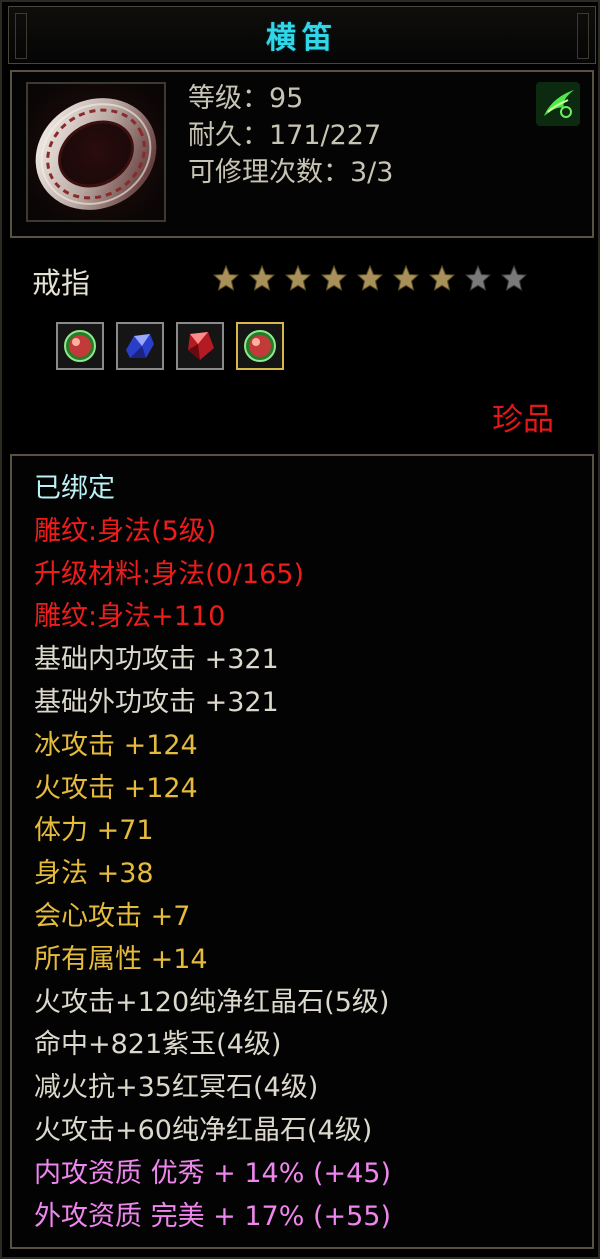 Image resolution: width=600 pixels, height=1259 pixels. I want to click on attribute-line: 雕纹:身法+110, so click(130, 617).